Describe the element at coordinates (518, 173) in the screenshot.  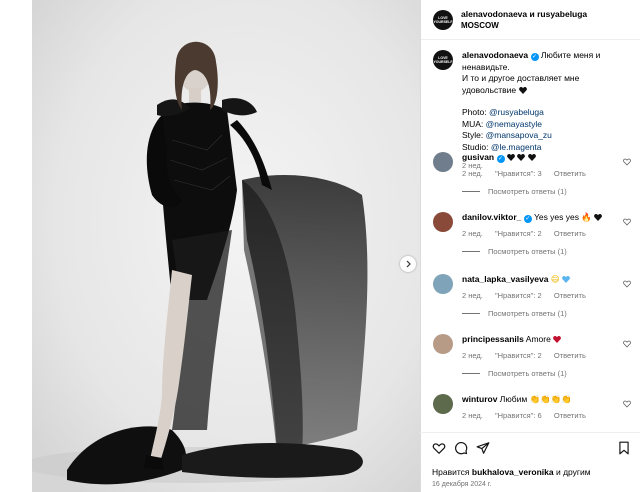
I see `comment-likes: "Нравится": 3` at that location.